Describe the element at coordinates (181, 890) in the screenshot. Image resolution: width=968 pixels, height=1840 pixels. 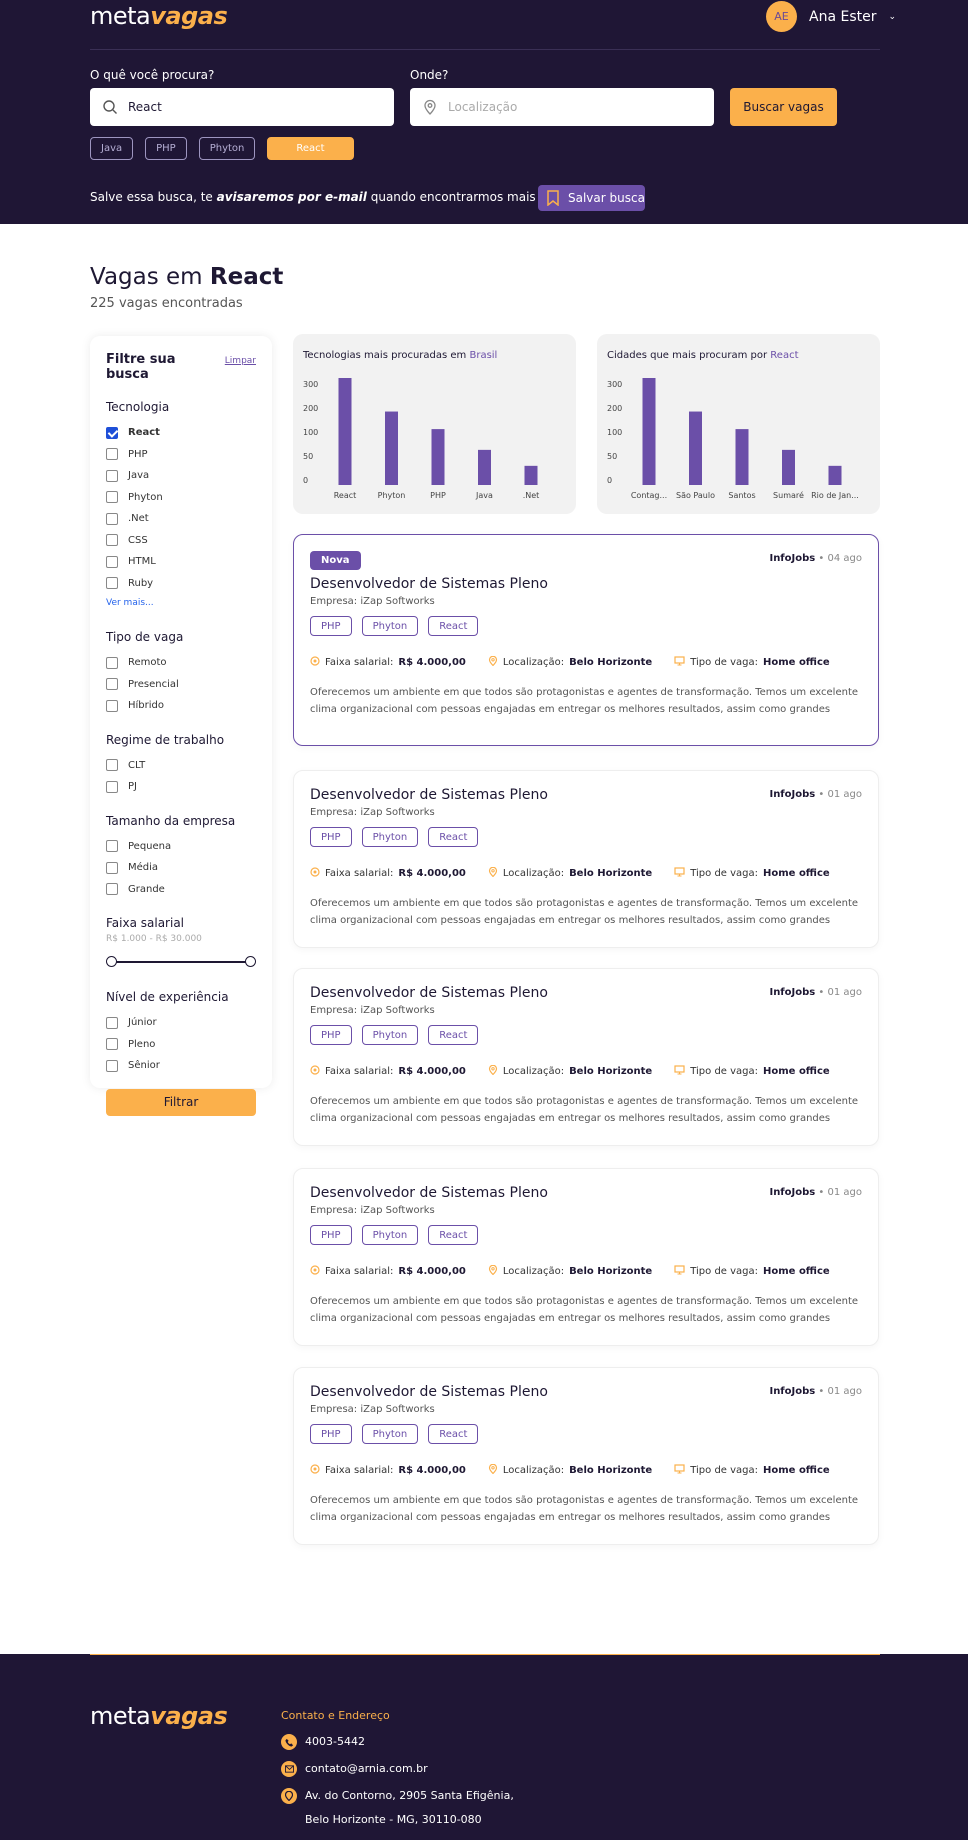
I see `filter-option-tamanho: Grande` at that location.